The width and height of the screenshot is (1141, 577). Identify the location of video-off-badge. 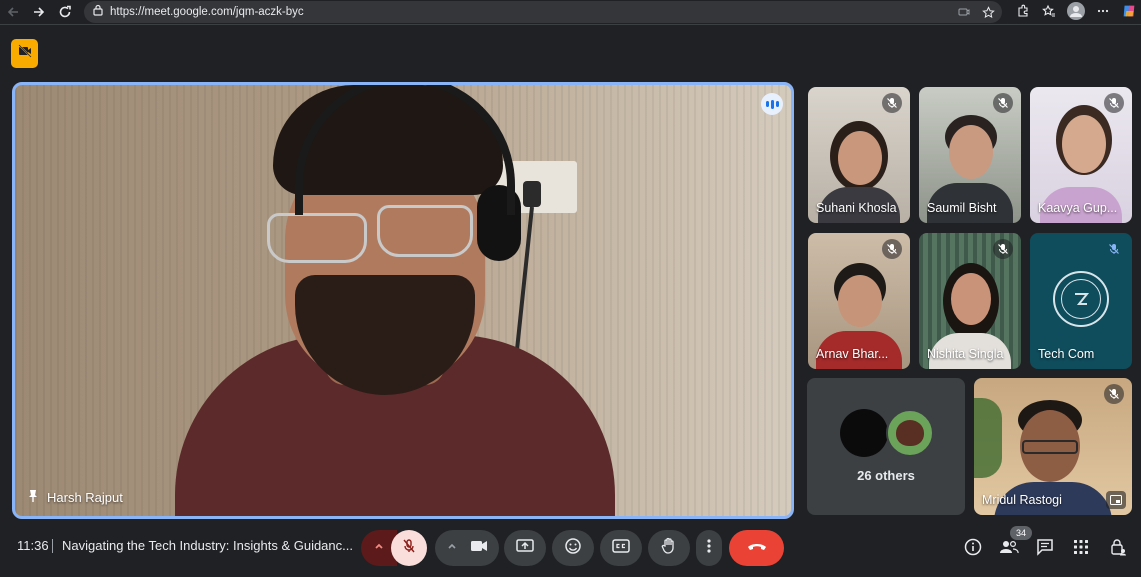
(24, 53).